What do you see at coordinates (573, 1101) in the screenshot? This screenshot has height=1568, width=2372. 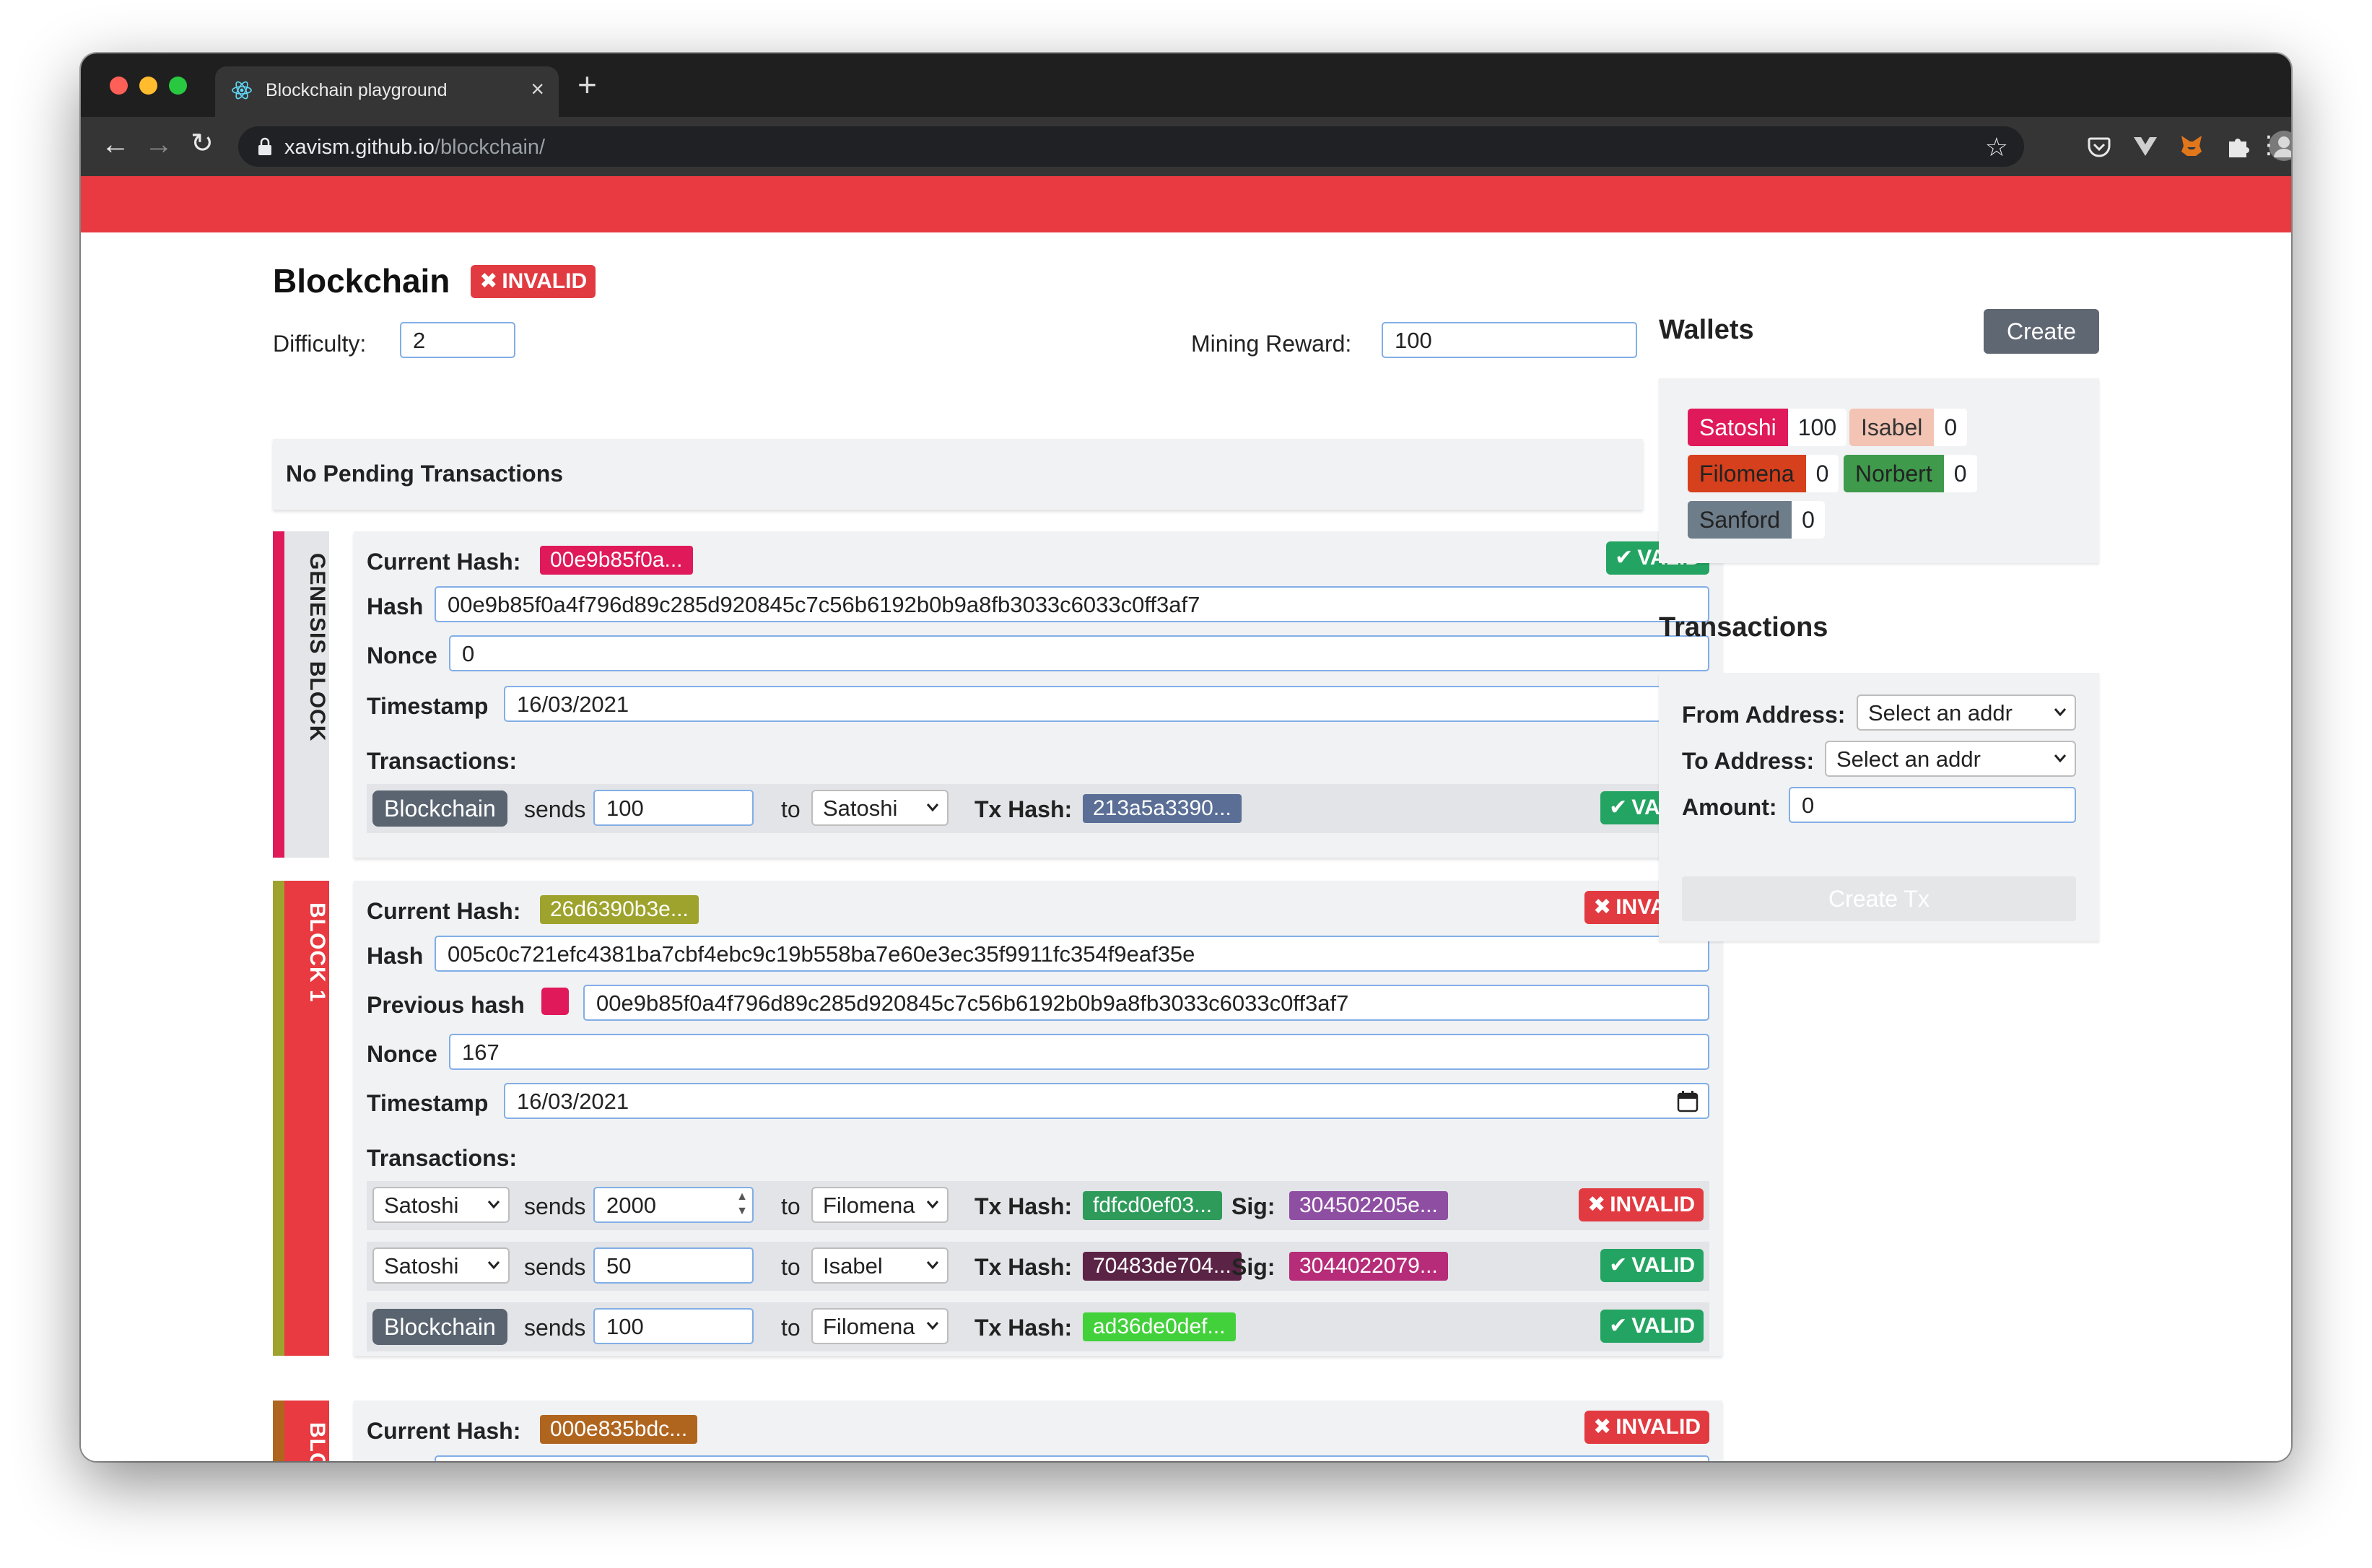 I see `timestamp-value: 16/03/2021` at bounding box center [573, 1101].